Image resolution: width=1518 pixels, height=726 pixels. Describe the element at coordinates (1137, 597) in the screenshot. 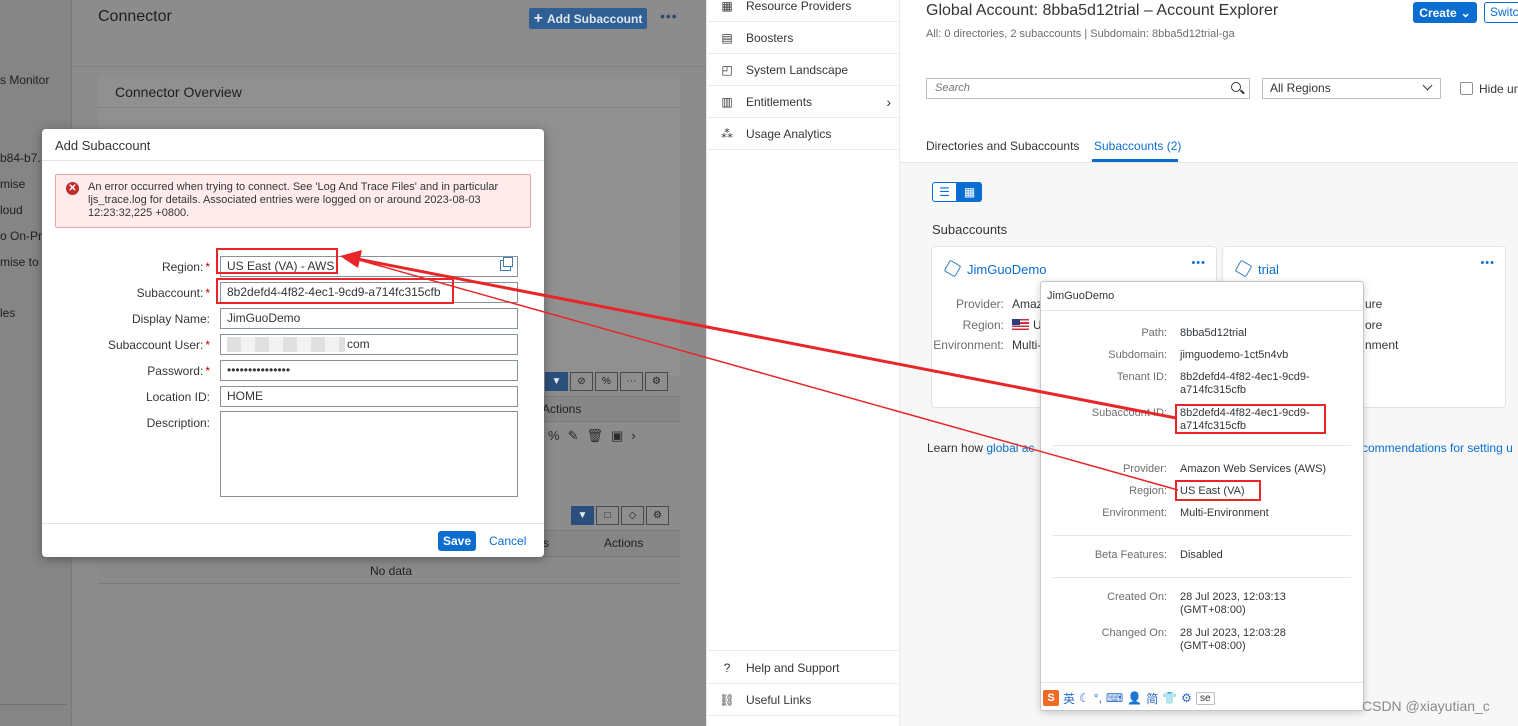

I see `created-on-label: Created On:` at that location.